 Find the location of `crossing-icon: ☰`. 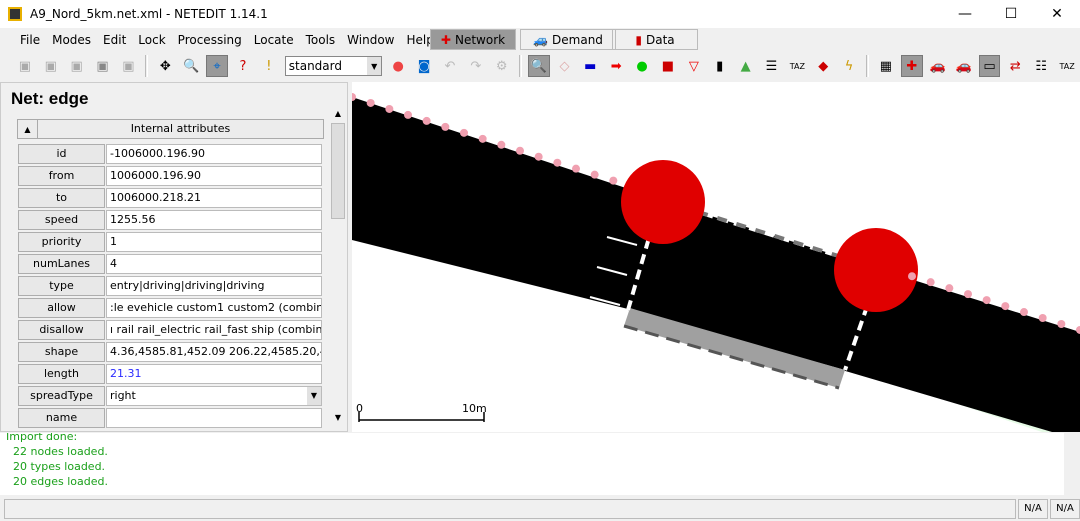

crossing-icon: ☰ is located at coordinates (772, 66).